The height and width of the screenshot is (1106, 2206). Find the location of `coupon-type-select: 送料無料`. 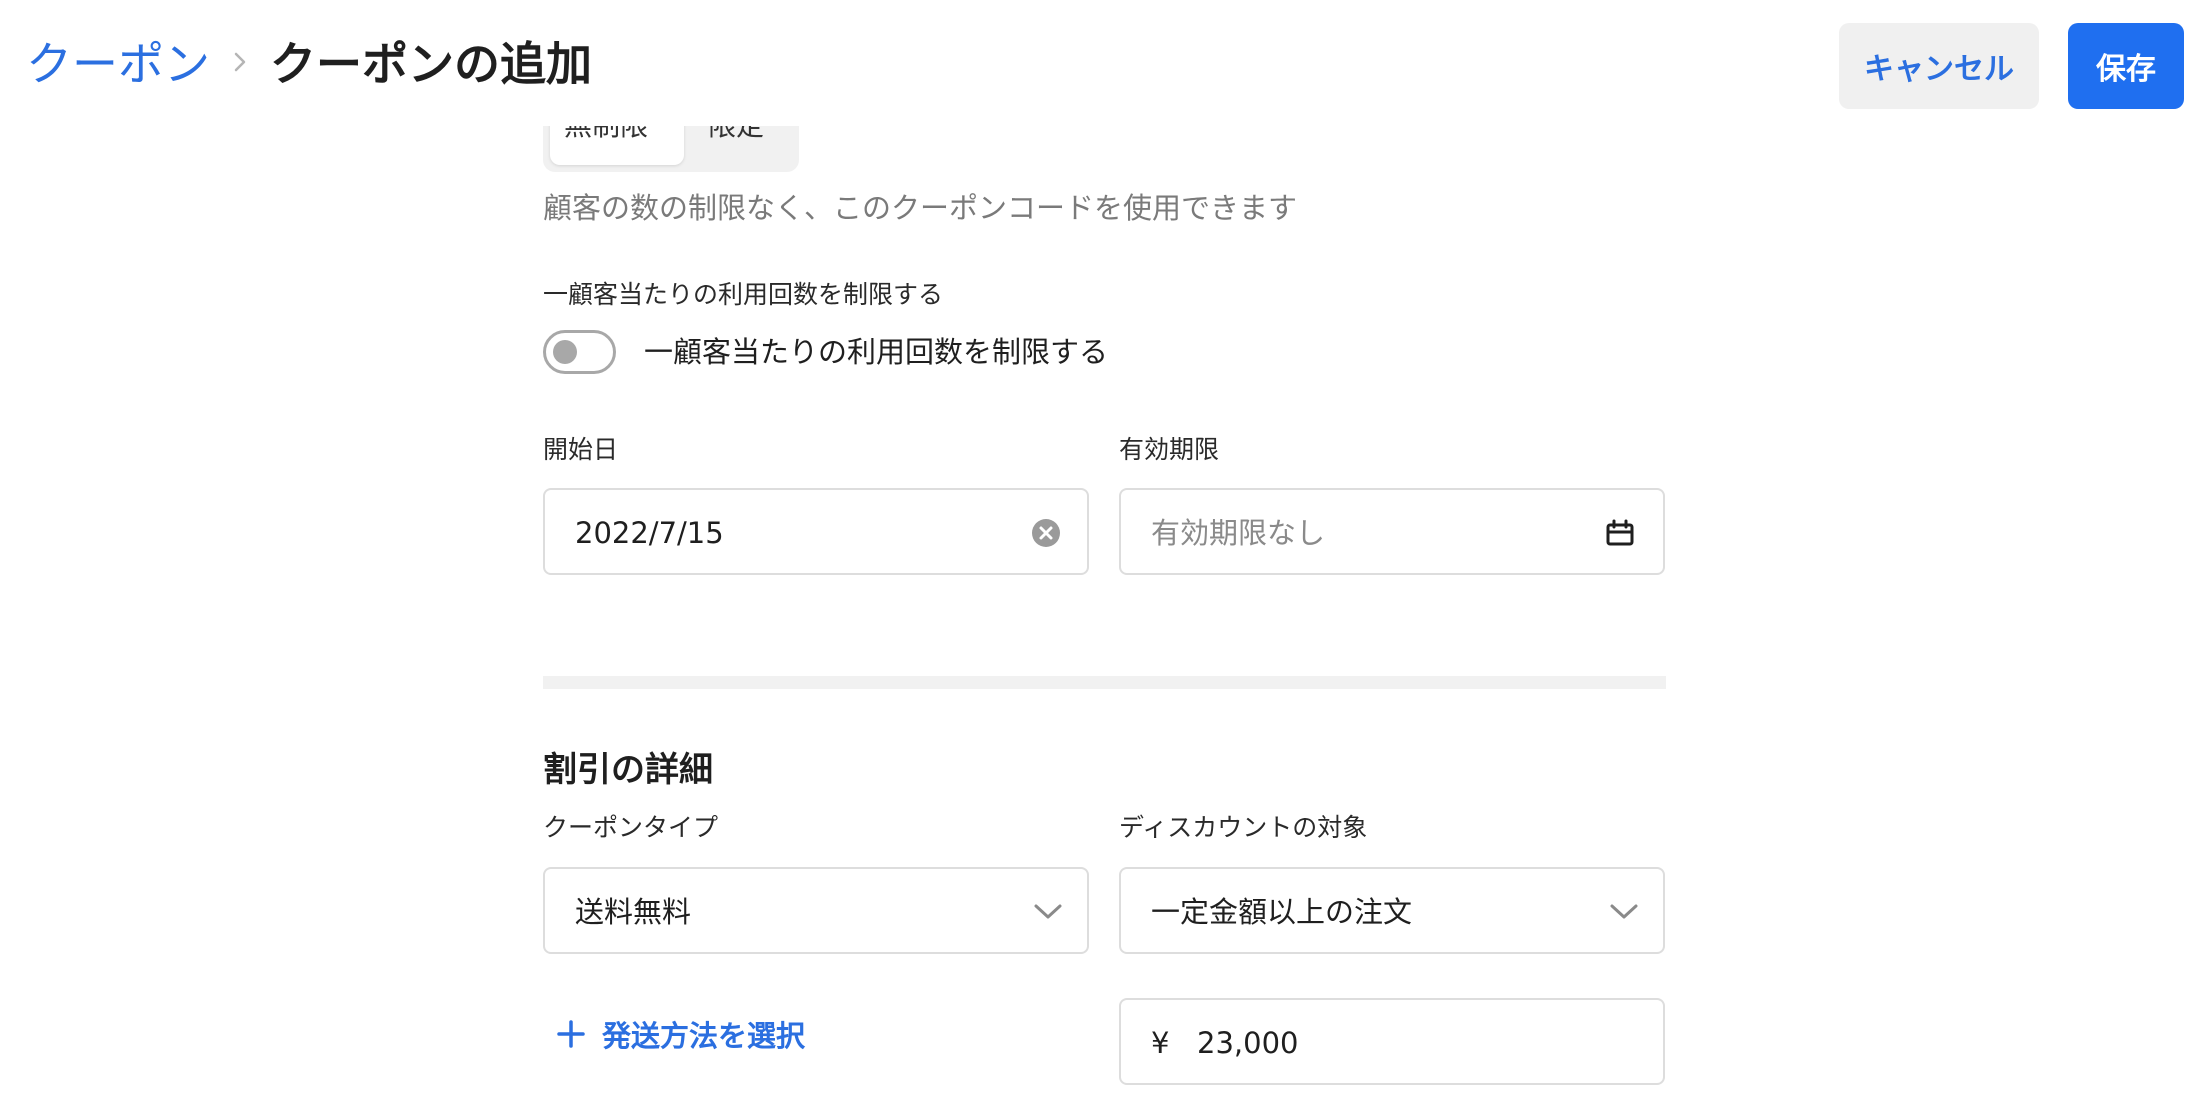

coupon-type-select: 送料無料 is located at coordinates (816, 910).